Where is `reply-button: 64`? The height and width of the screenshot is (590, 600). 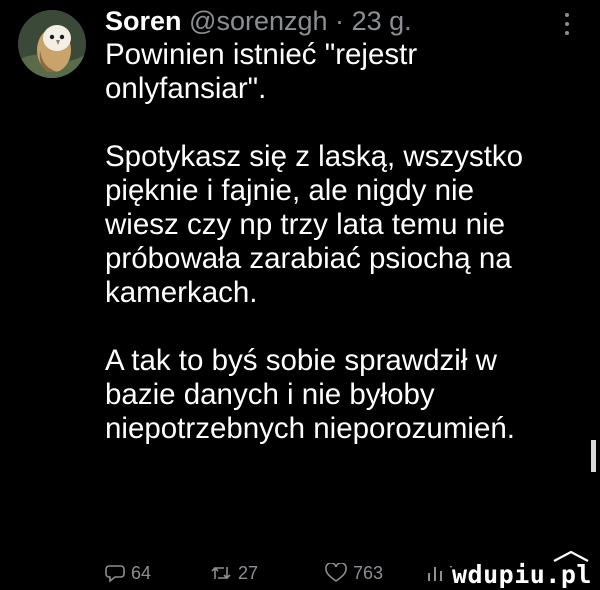
reply-button: 64 is located at coordinates (128, 573).